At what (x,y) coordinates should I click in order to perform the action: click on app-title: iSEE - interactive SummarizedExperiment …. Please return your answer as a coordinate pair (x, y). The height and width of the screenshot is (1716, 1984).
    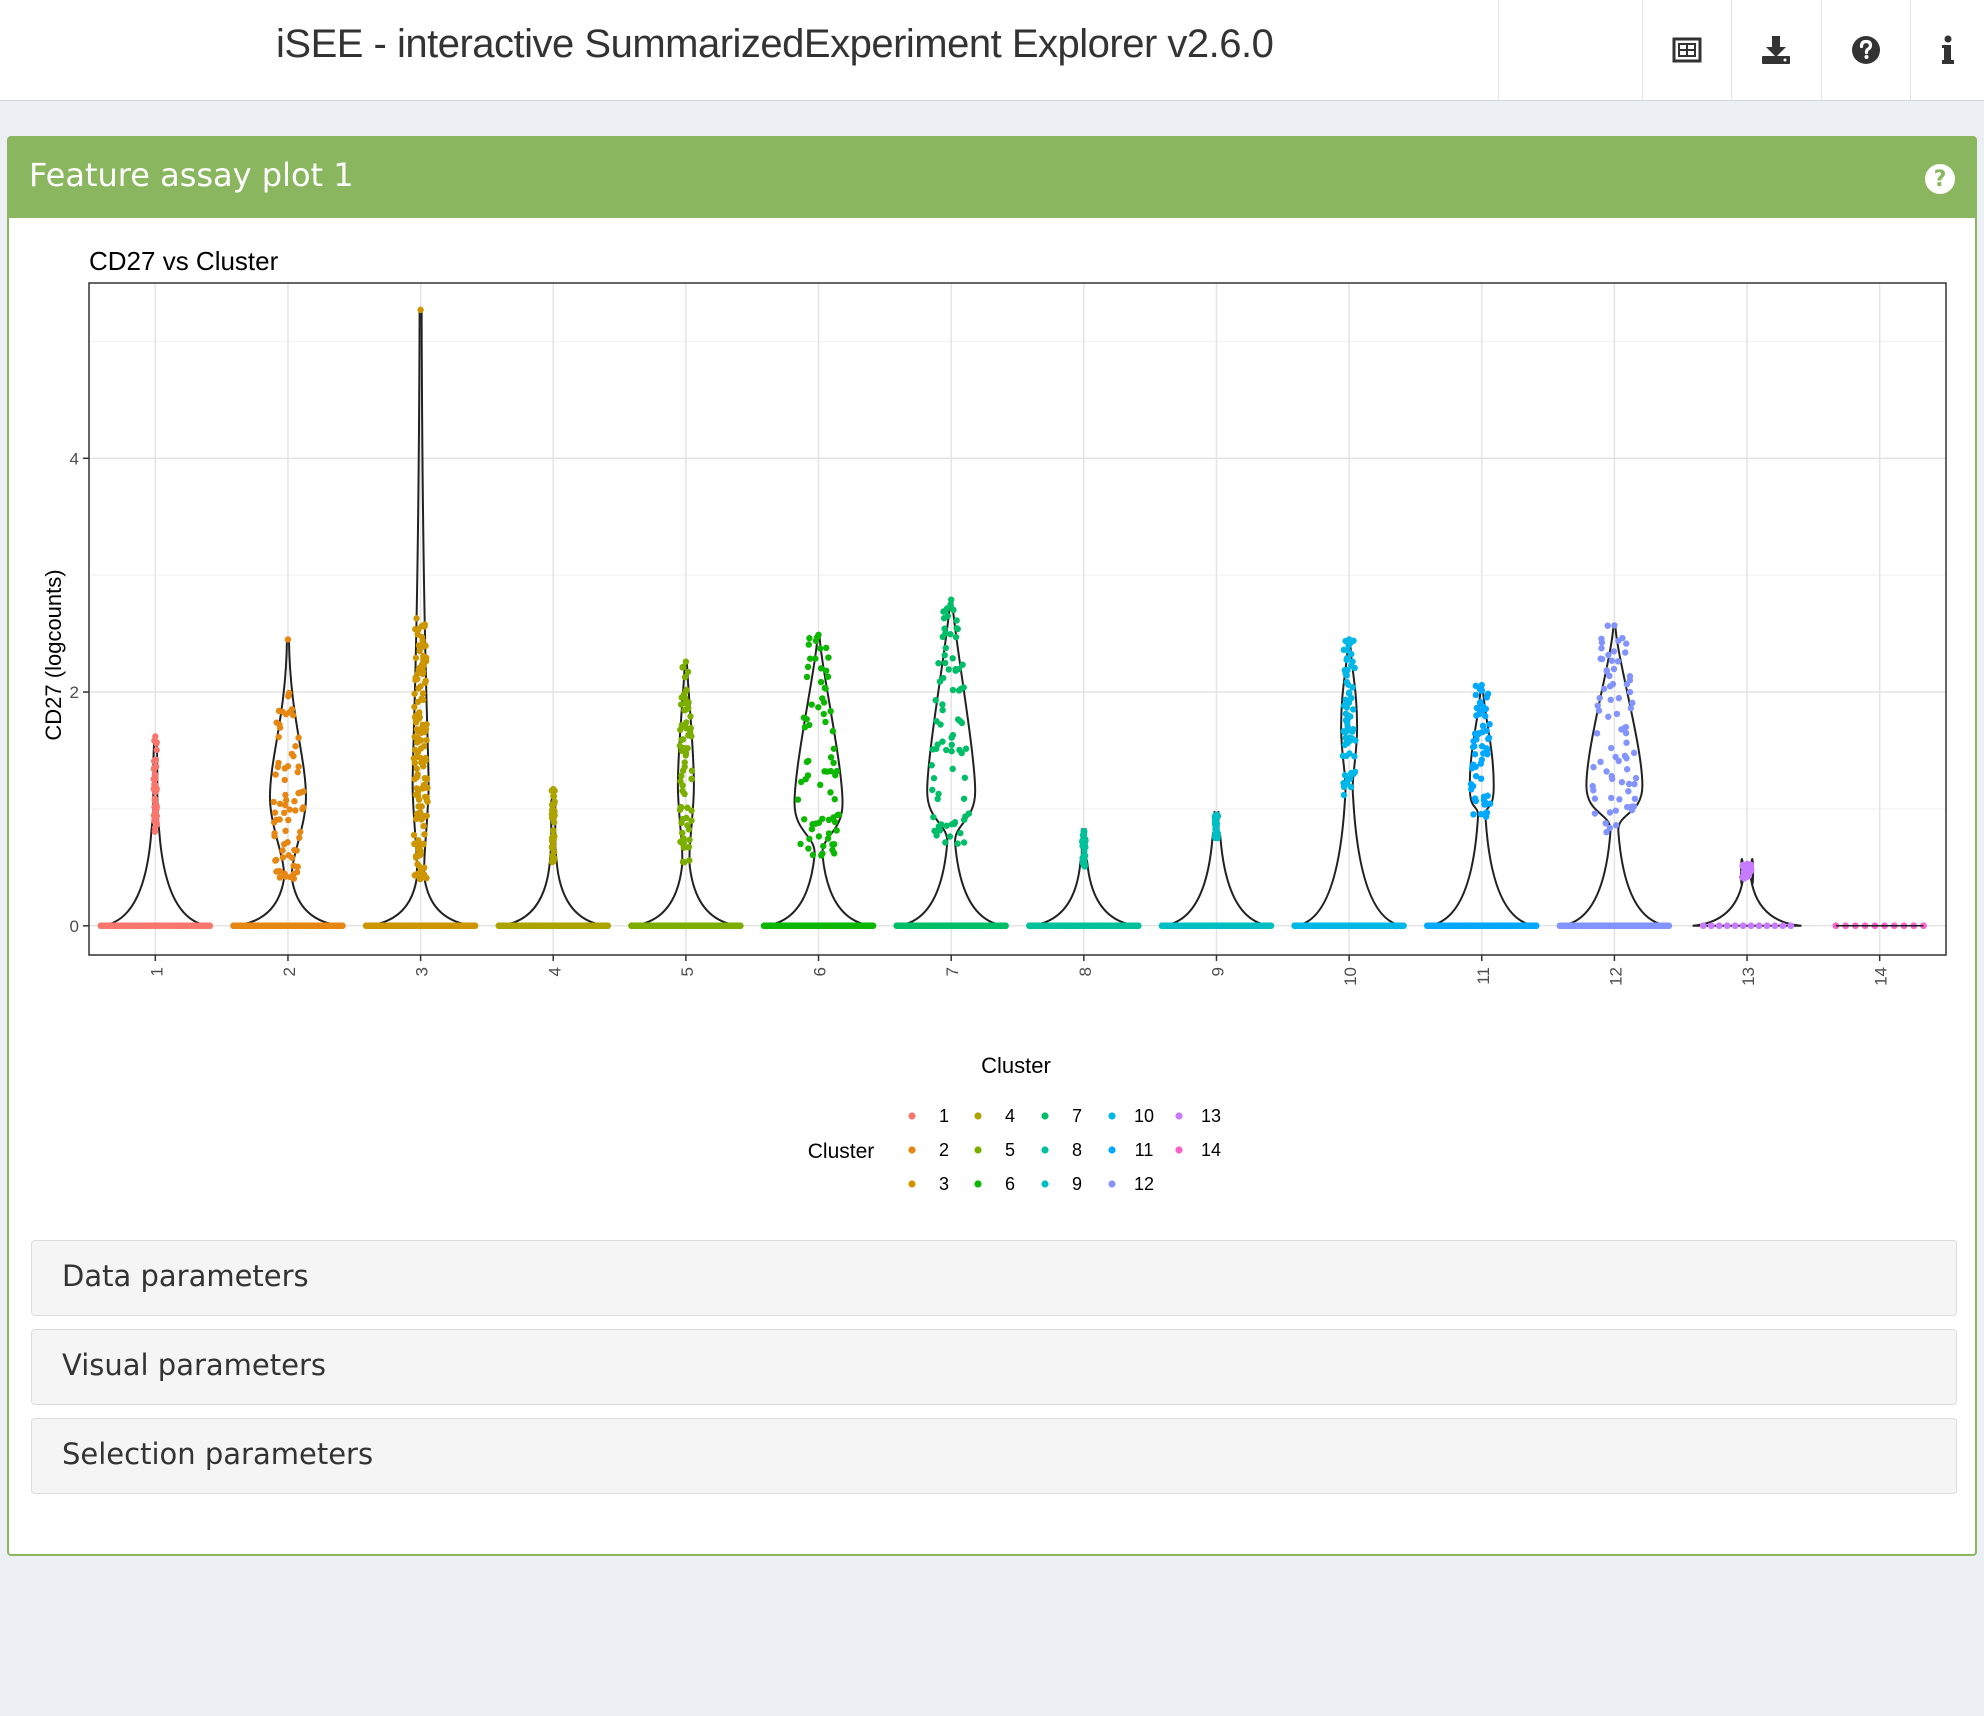
    Looking at the image, I should click on (775, 44).